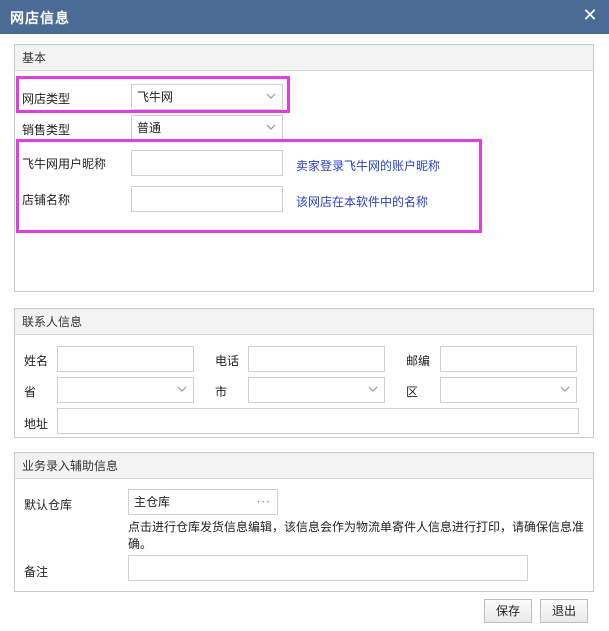 The width and height of the screenshot is (609, 631). Describe the element at coordinates (207, 199) in the screenshot. I see `shop-name-input` at that location.